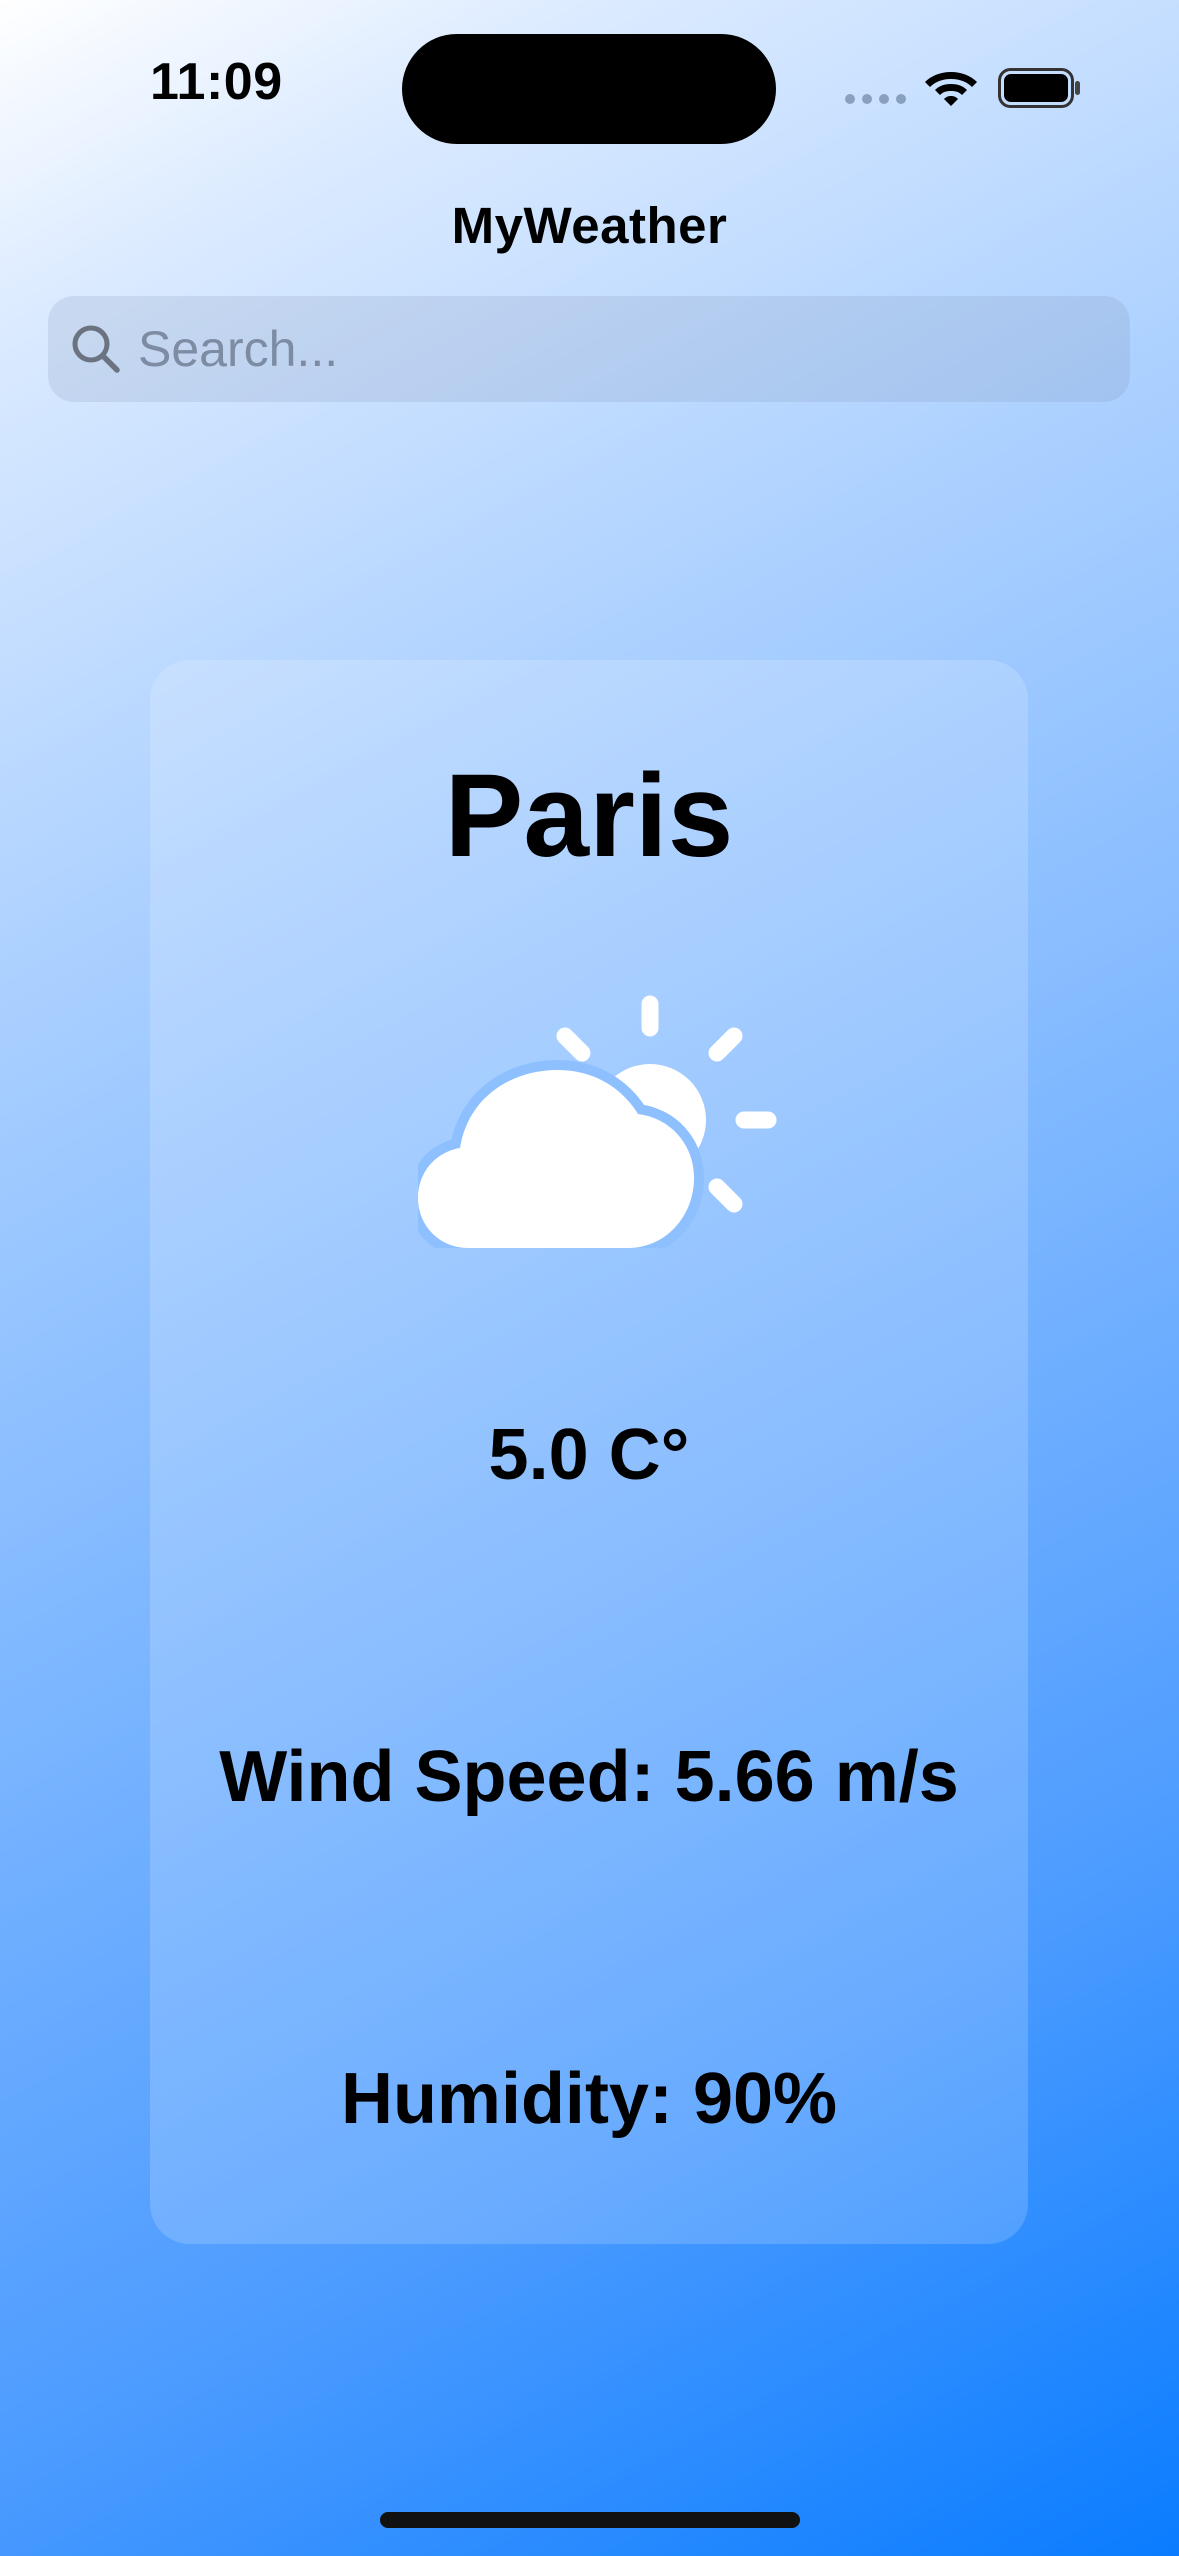 This screenshot has width=1179, height=2556. What do you see at coordinates (597, 1121) in the screenshot?
I see `cloud-sun-icon` at bounding box center [597, 1121].